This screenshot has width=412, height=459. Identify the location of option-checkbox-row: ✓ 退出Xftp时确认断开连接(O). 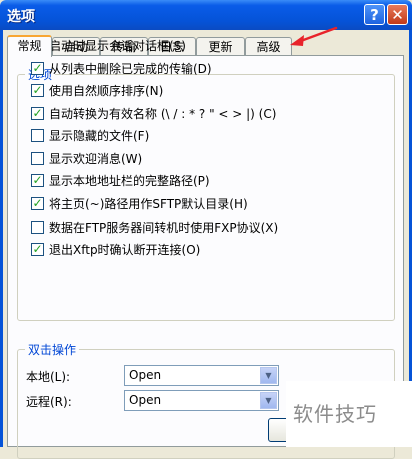
(115, 249).